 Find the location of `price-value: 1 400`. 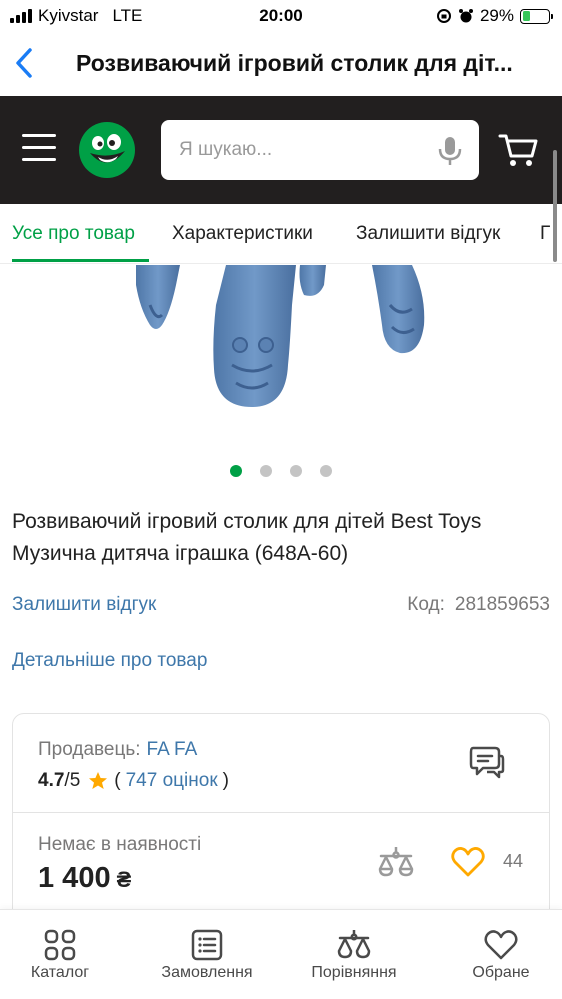

price-value: 1 400 is located at coordinates (74, 878).